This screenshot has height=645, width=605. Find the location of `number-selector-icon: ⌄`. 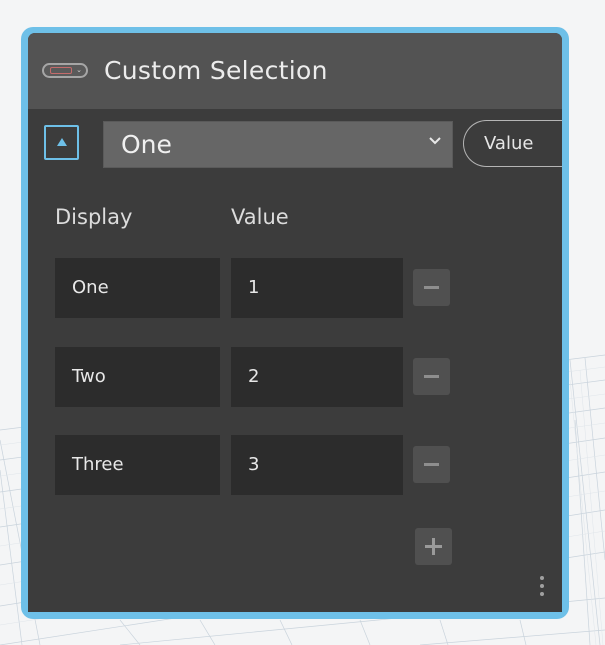

number-selector-icon: ⌄ is located at coordinates (65, 70).